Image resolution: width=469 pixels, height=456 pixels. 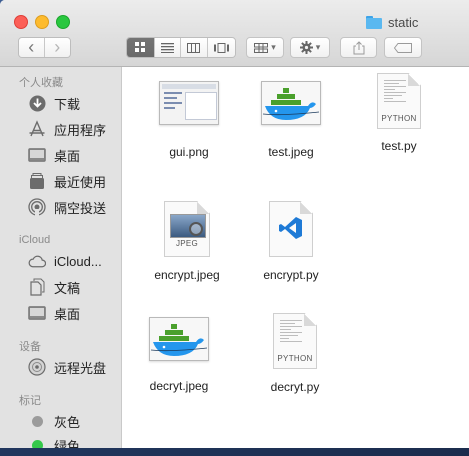 I want to click on chevron-right-icon: ›, so click(x=57, y=47).